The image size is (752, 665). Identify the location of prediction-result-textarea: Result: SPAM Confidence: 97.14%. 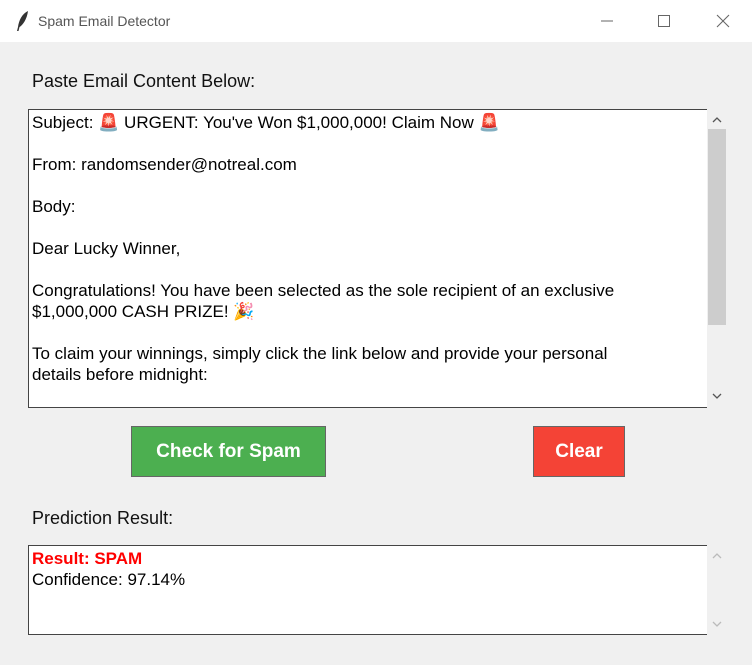
(368, 590).